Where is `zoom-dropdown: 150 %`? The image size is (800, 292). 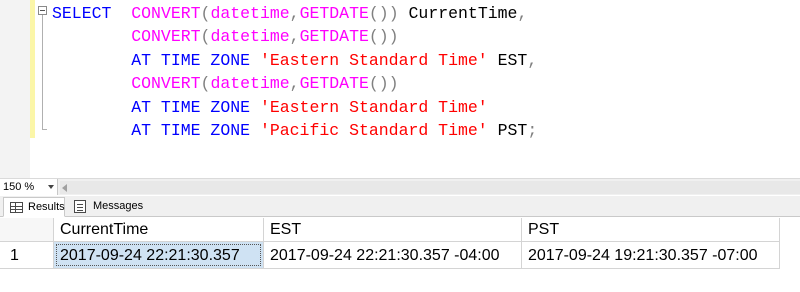
zoom-dropdown: 150 % is located at coordinates (29, 187).